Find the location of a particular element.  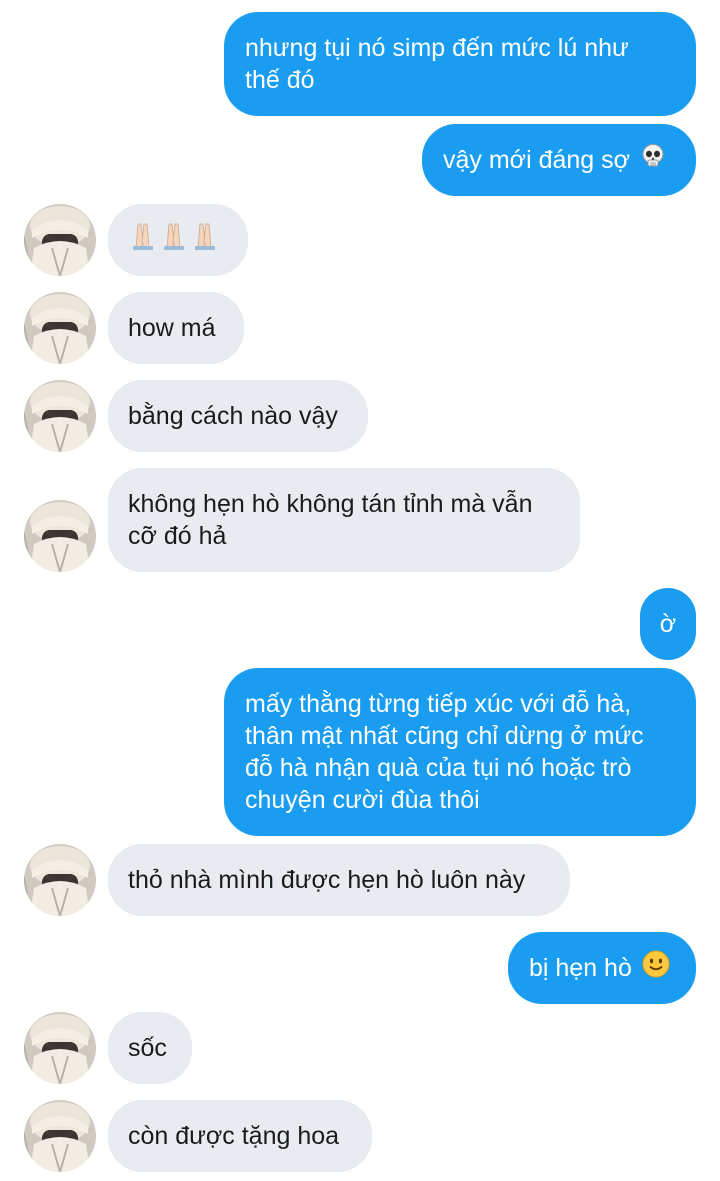

message-row-incoming: how má is located at coordinates (360, 328).